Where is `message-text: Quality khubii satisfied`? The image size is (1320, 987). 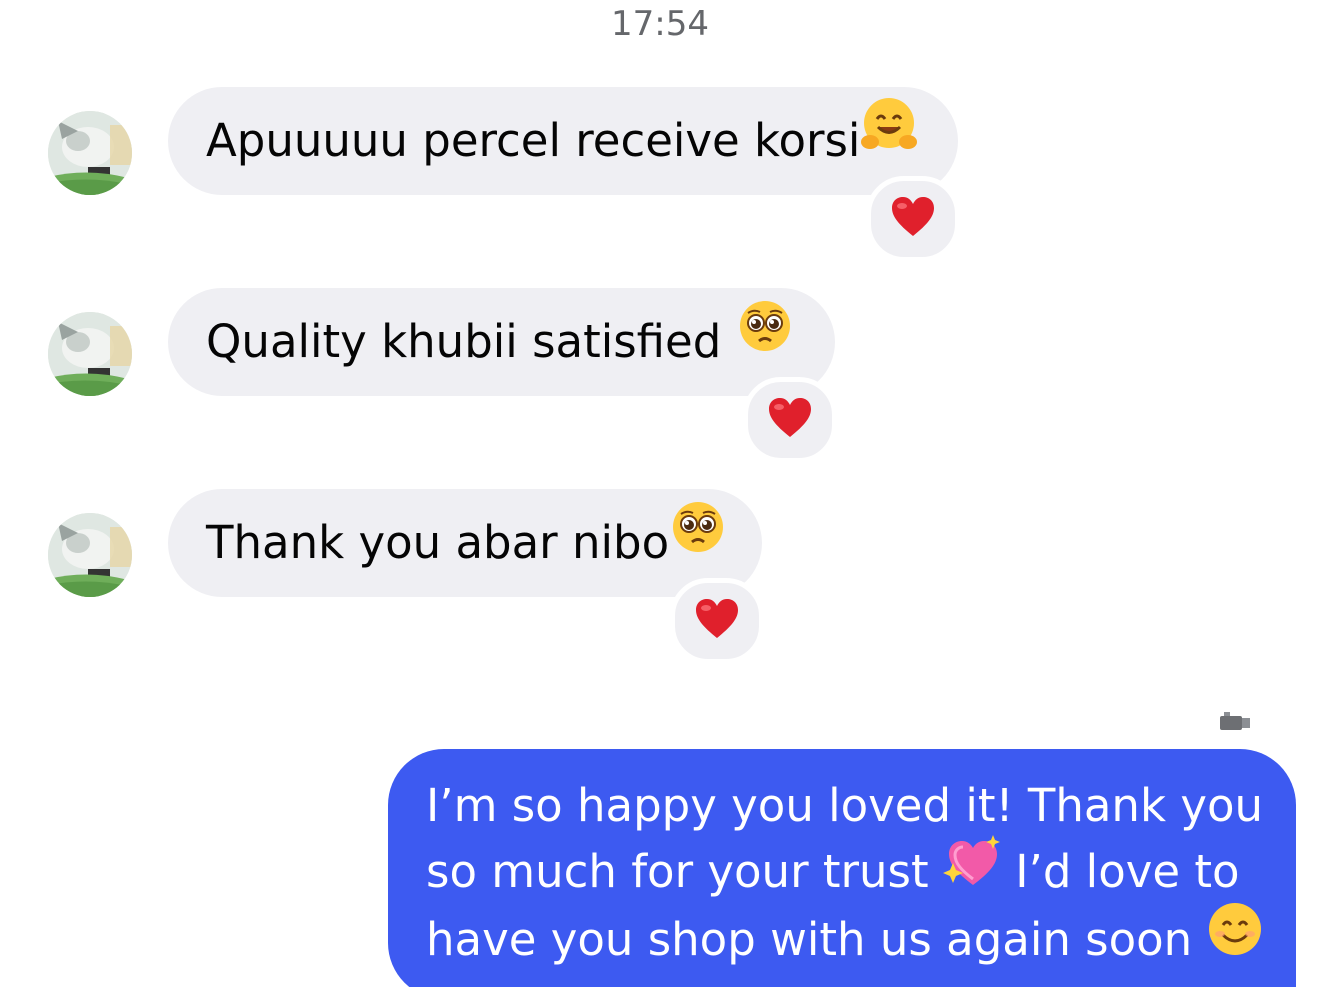 message-text: Quality khubii satisfied is located at coordinates (471, 341).